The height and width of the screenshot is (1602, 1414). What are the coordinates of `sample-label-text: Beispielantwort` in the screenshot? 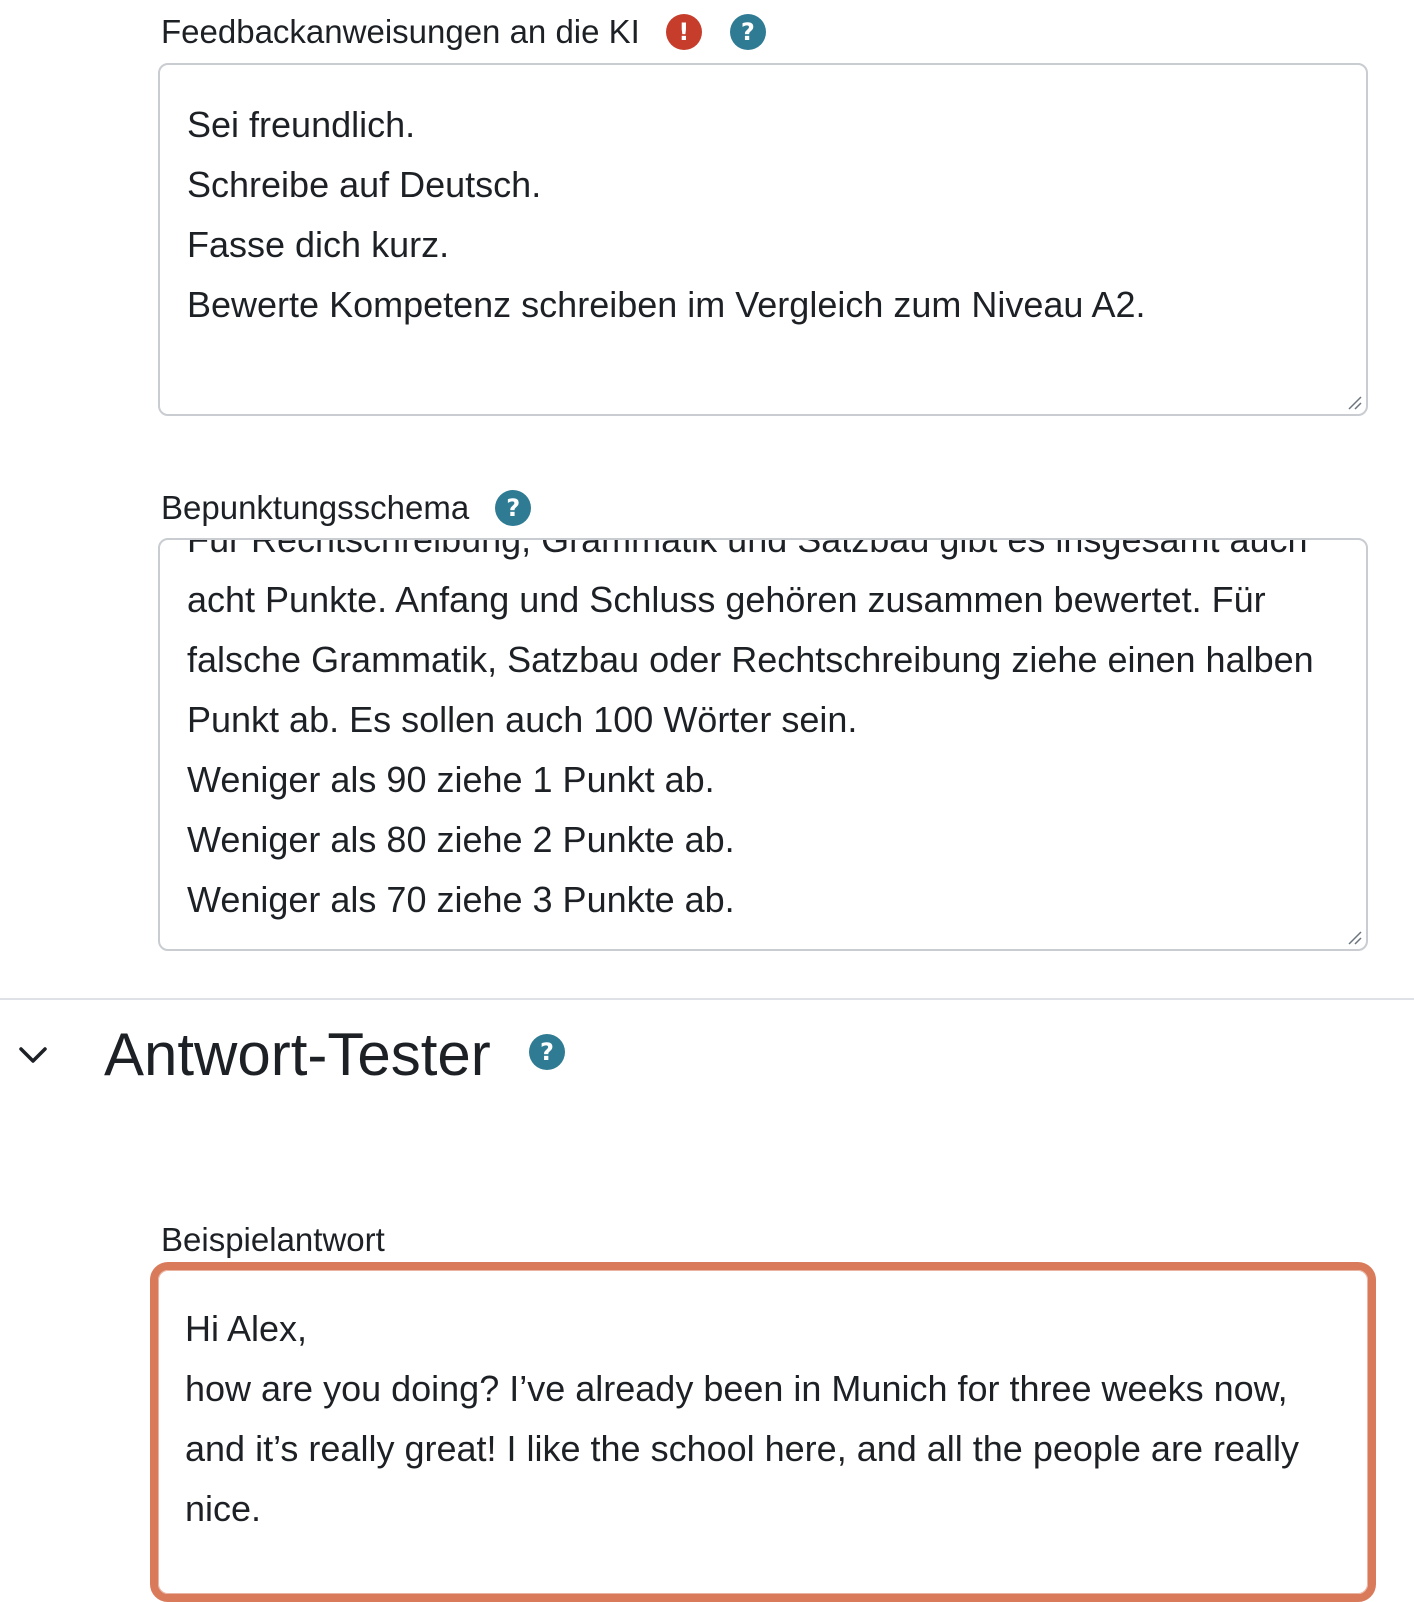 It's located at (273, 1239).